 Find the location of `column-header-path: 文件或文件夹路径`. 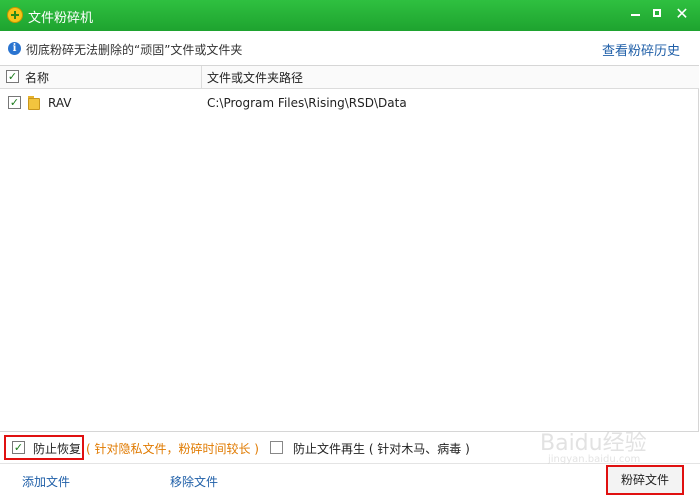

column-header-path: 文件或文件夹路径 is located at coordinates (255, 77).